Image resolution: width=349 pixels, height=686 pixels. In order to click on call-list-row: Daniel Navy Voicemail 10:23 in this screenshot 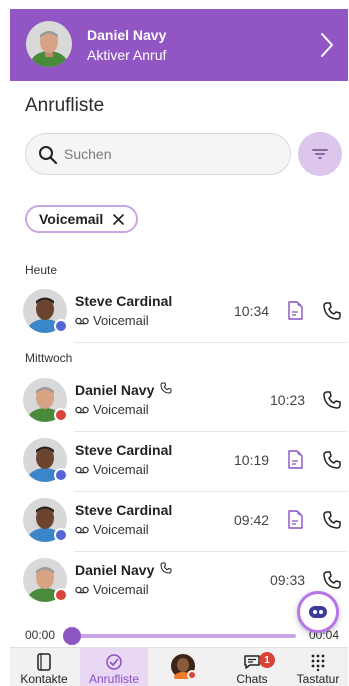, I will do `click(179, 403)`.